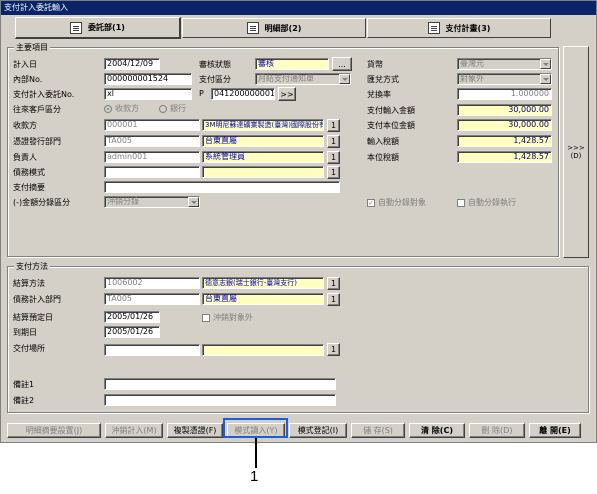 The height and width of the screenshot is (494, 597). I want to click on offset-target-checkbox: 沖銷對象外, so click(227, 317).